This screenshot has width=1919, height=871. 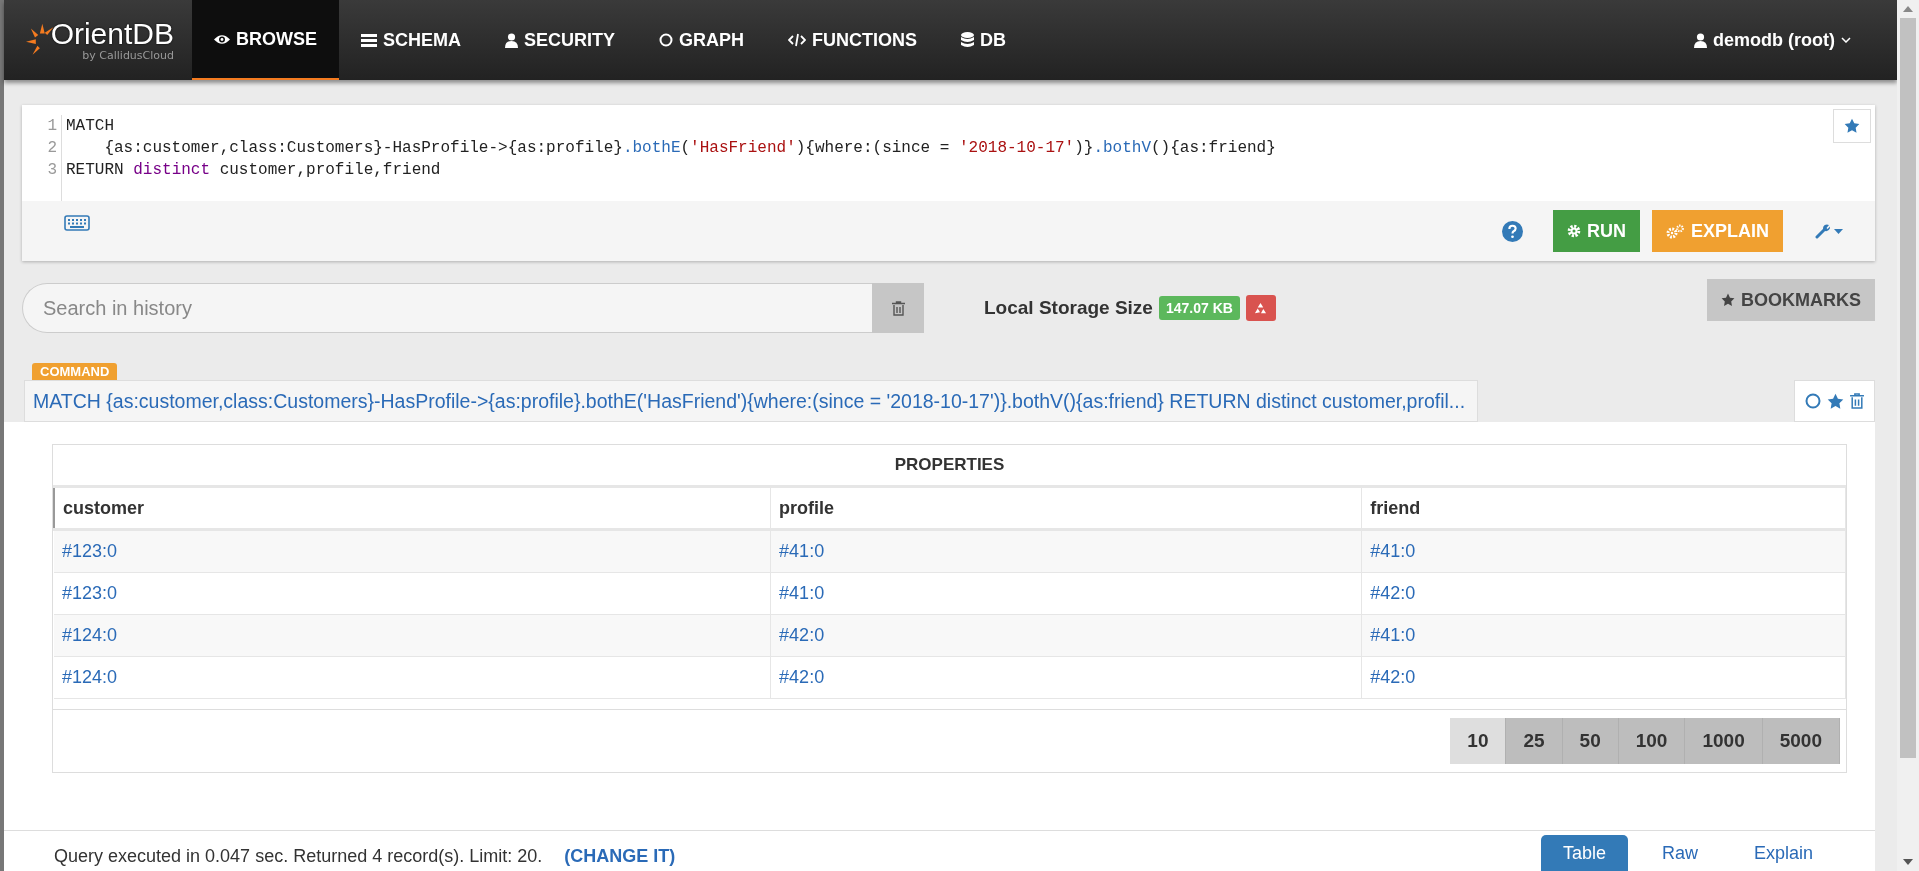 What do you see at coordinates (369, 40) in the screenshot?
I see `list-icon` at bounding box center [369, 40].